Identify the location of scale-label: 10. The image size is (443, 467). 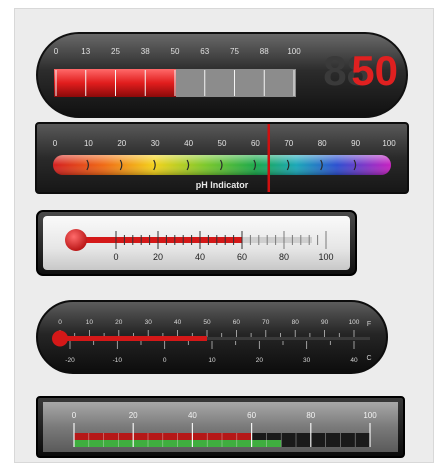
(88, 143).